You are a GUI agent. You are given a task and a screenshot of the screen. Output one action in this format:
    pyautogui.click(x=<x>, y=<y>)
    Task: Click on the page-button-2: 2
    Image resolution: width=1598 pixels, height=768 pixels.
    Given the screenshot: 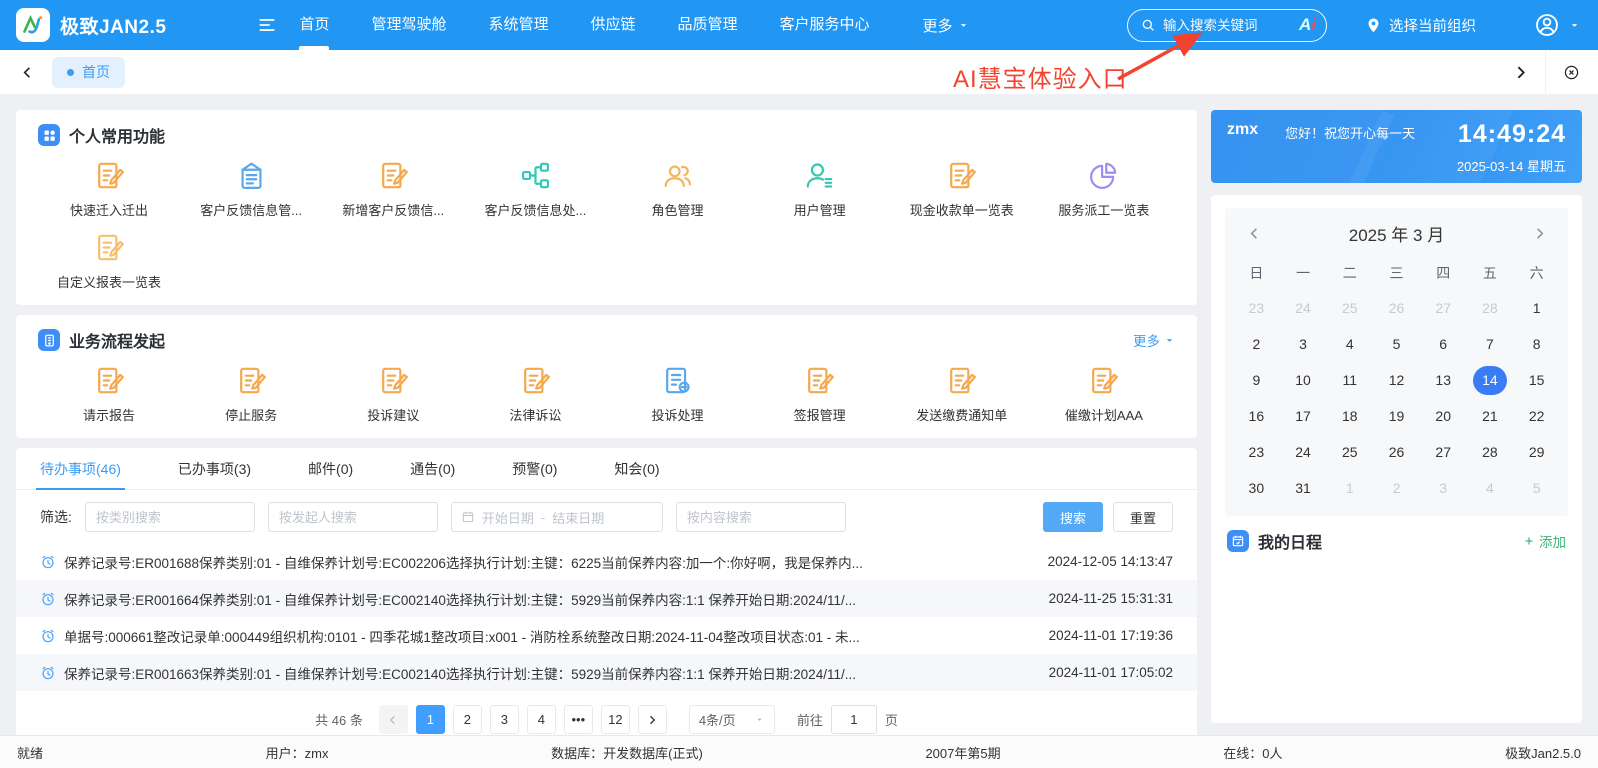 What is the action you would take?
    pyautogui.click(x=467, y=719)
    